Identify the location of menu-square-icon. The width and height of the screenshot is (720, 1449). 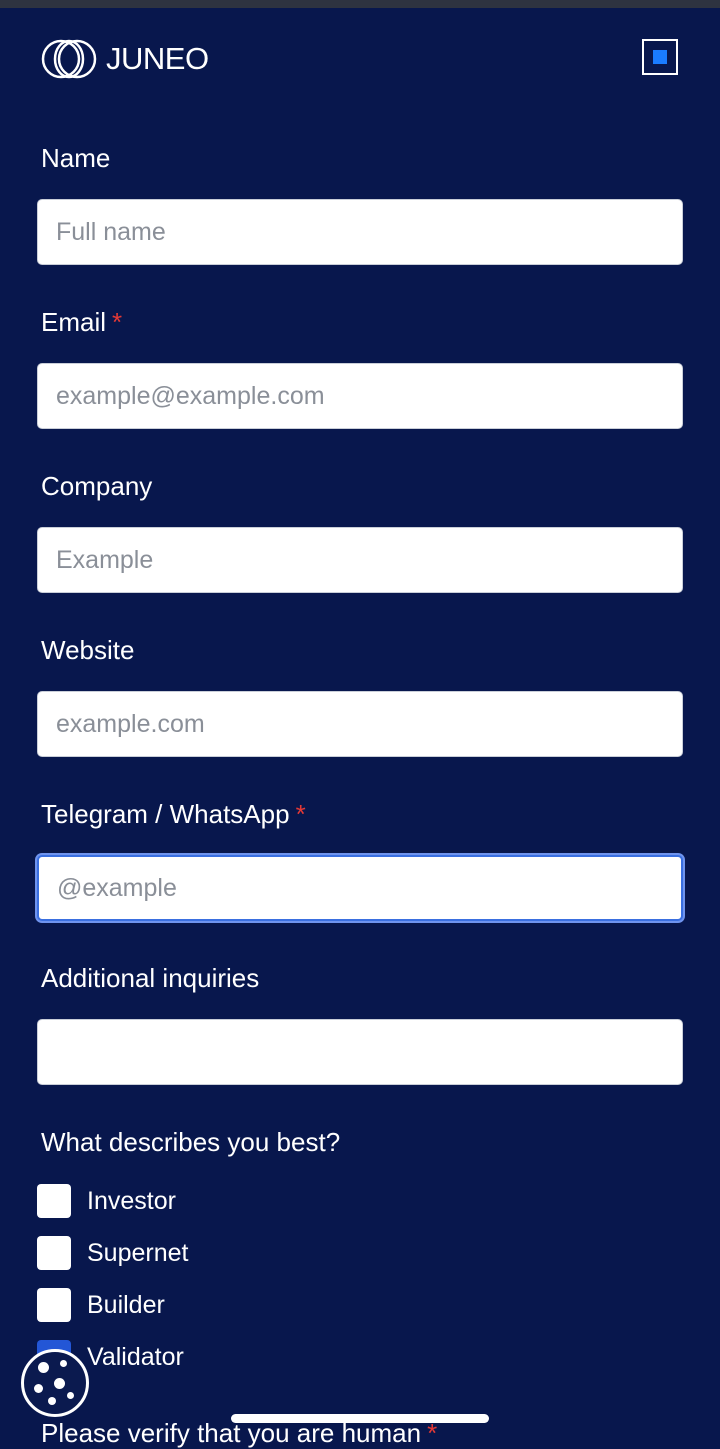
(660, 57).